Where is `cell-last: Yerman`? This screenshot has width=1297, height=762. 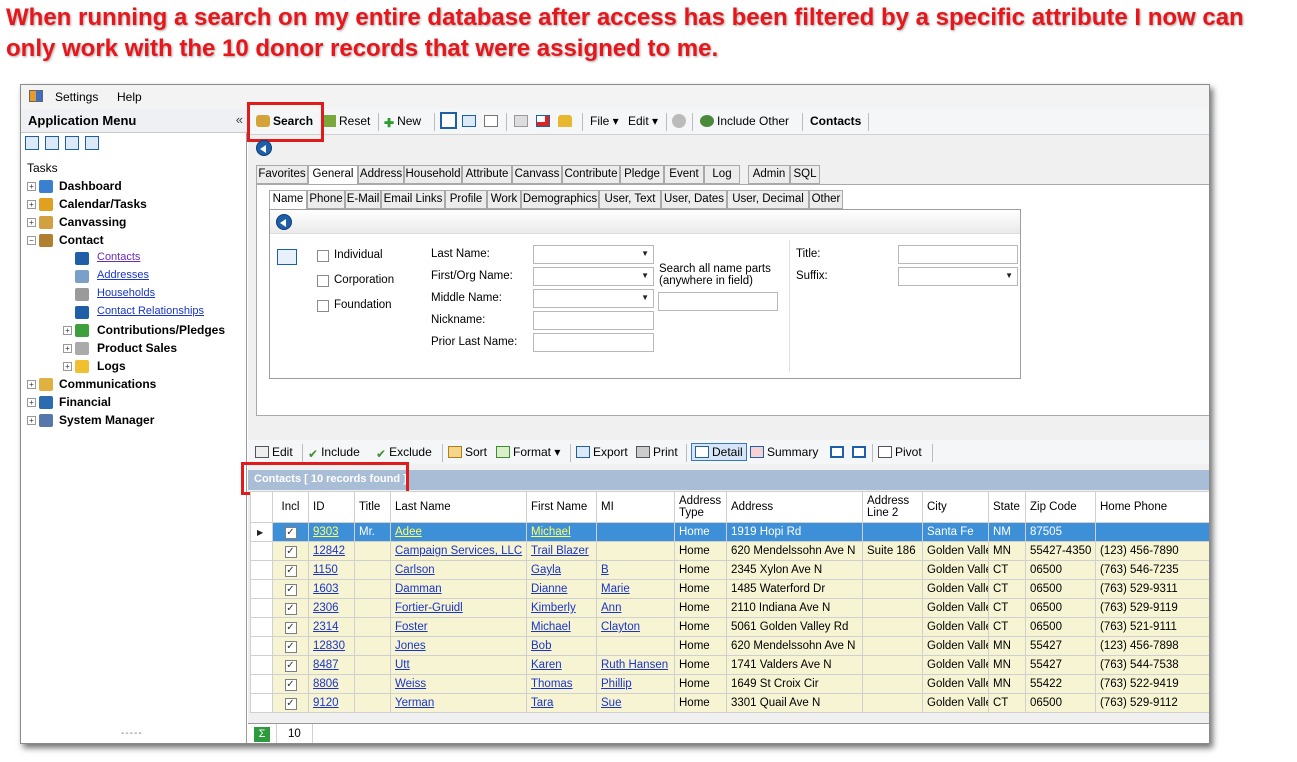
cell-last: Yerman is located at coordinates (458, 703).